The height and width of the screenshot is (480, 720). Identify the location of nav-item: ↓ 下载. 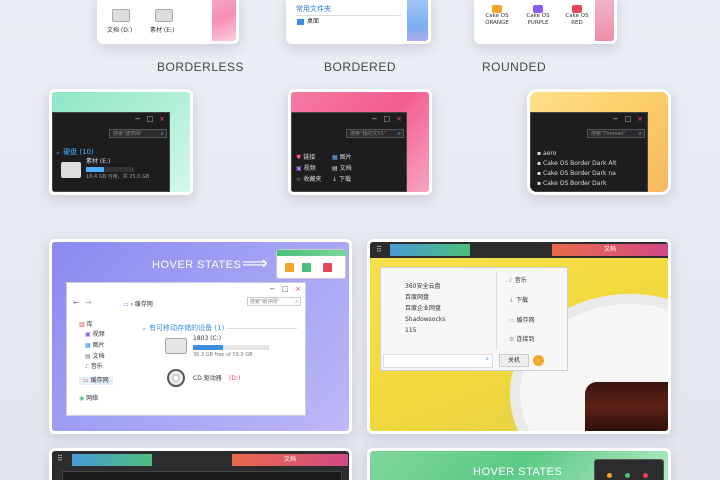
(341, 180).